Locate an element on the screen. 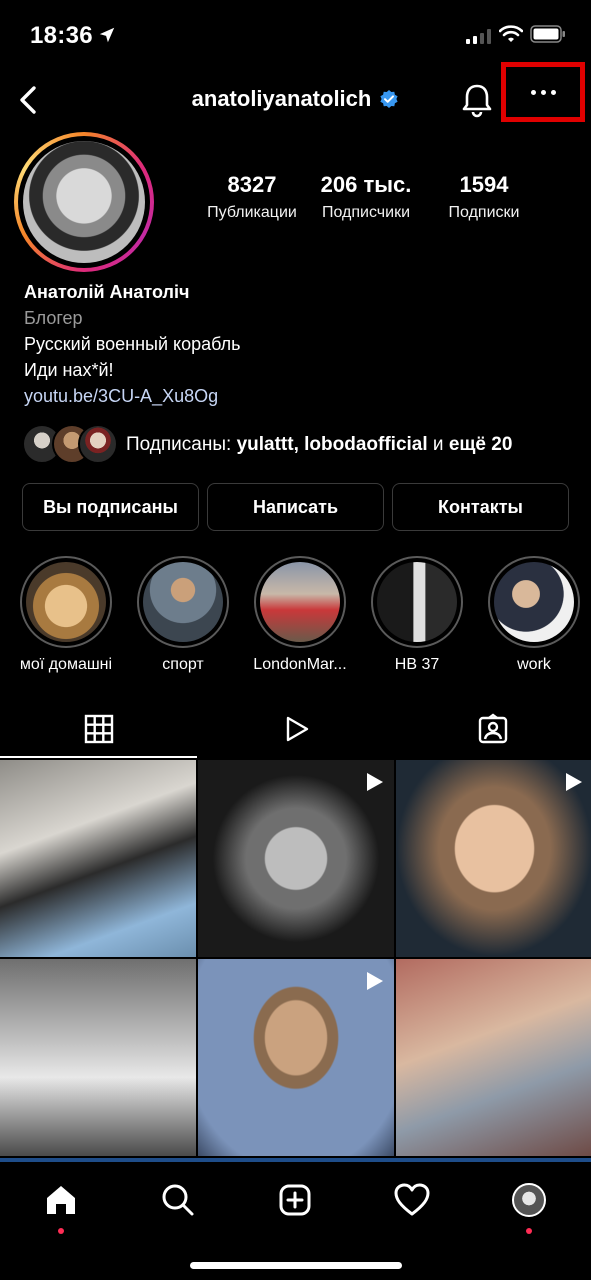  highlight-label: спорт is located at coordinates (183, 664).